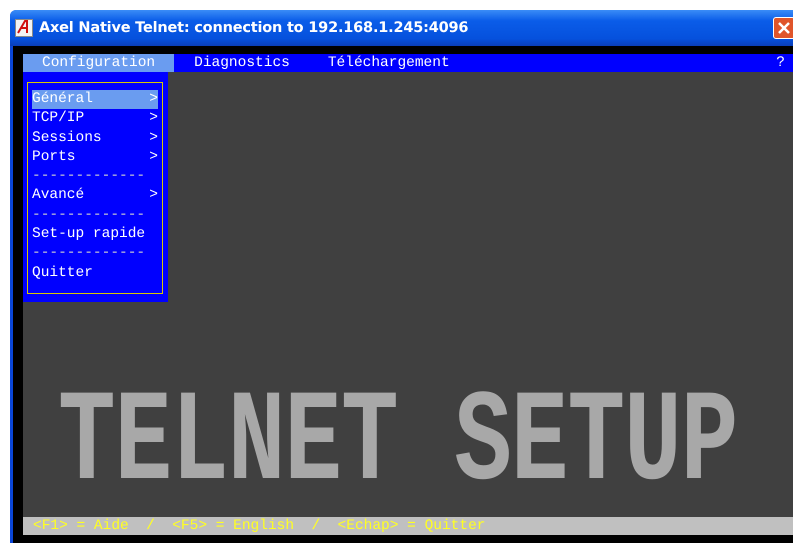  I want to click on menu-option: TCP/IP >, so click(95, 119).